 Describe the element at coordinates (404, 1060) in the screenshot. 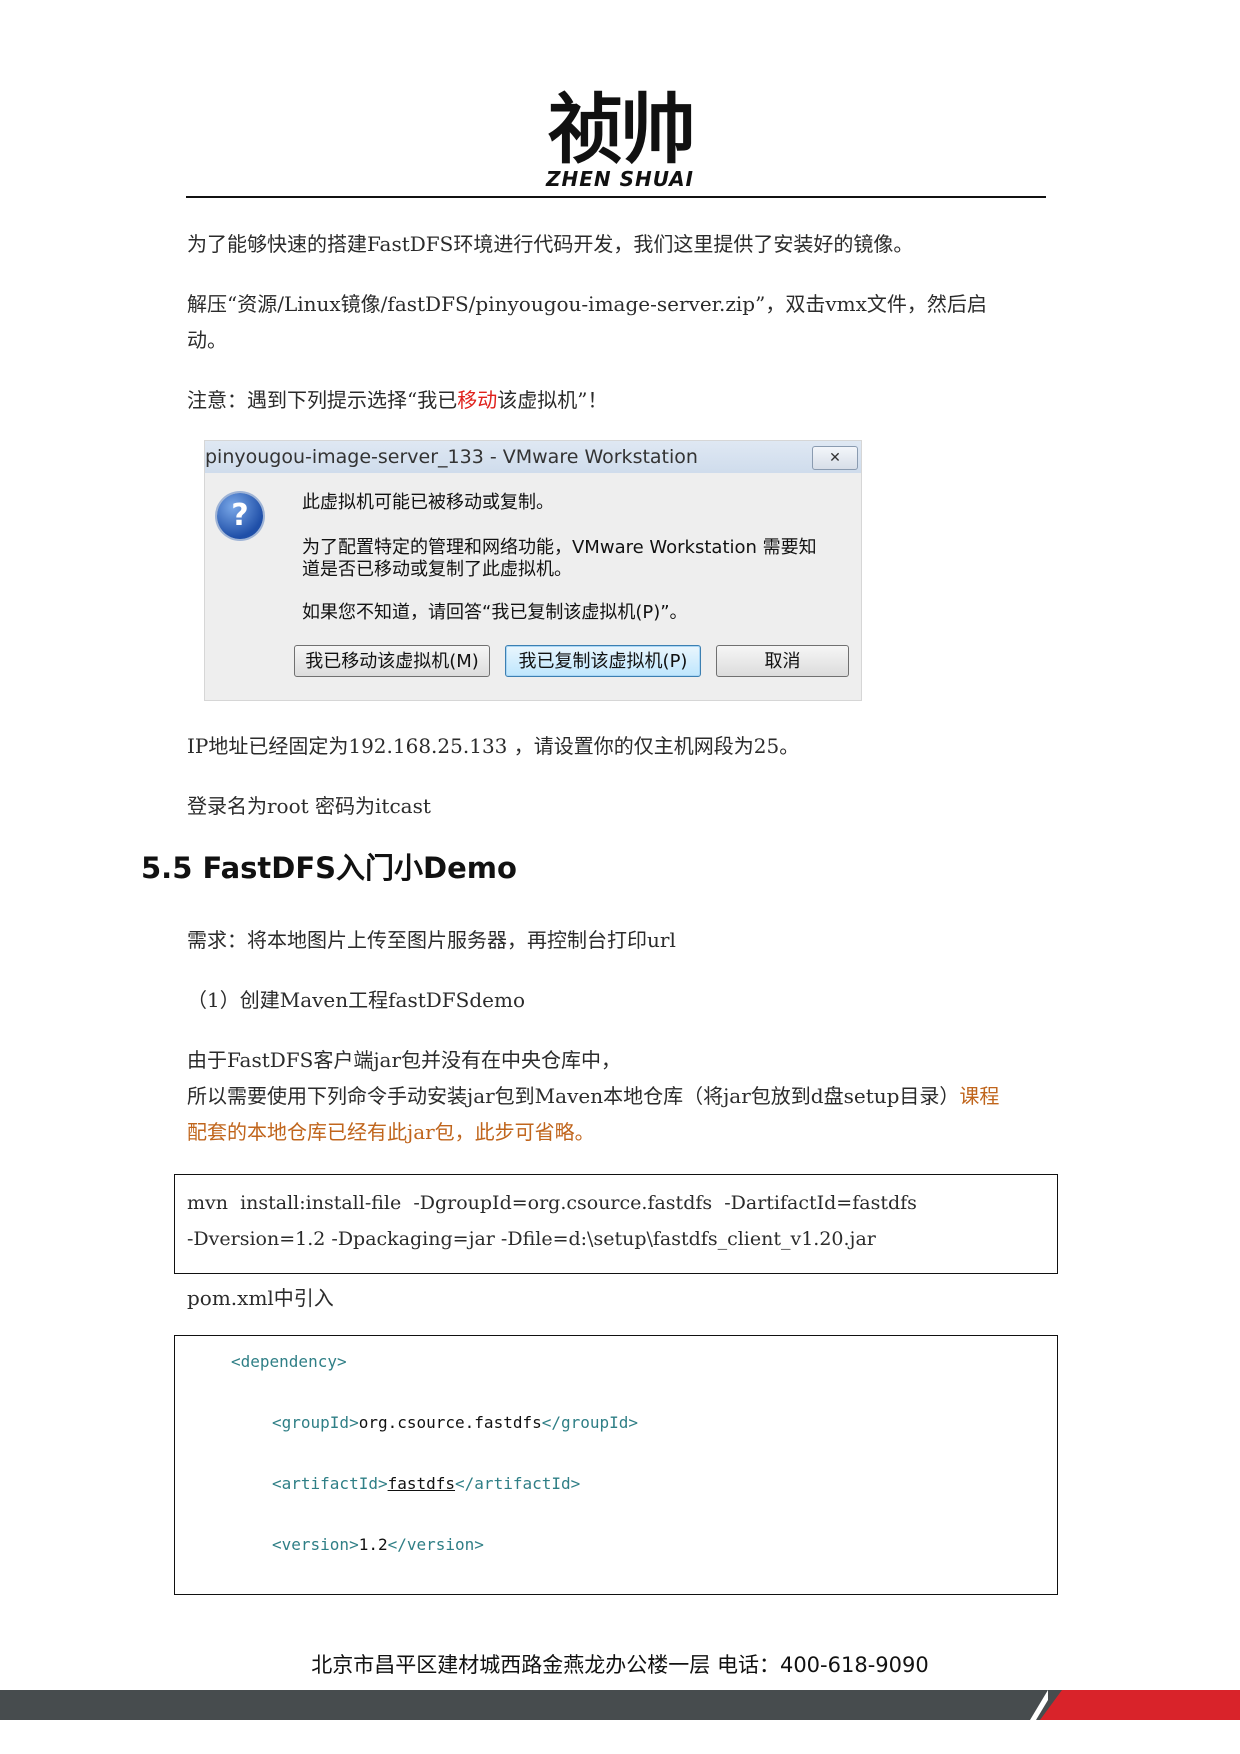

I see `client-paragraph-line1: 由于FastDFS客户端jar包并没有在中央仓库中，` at that location.